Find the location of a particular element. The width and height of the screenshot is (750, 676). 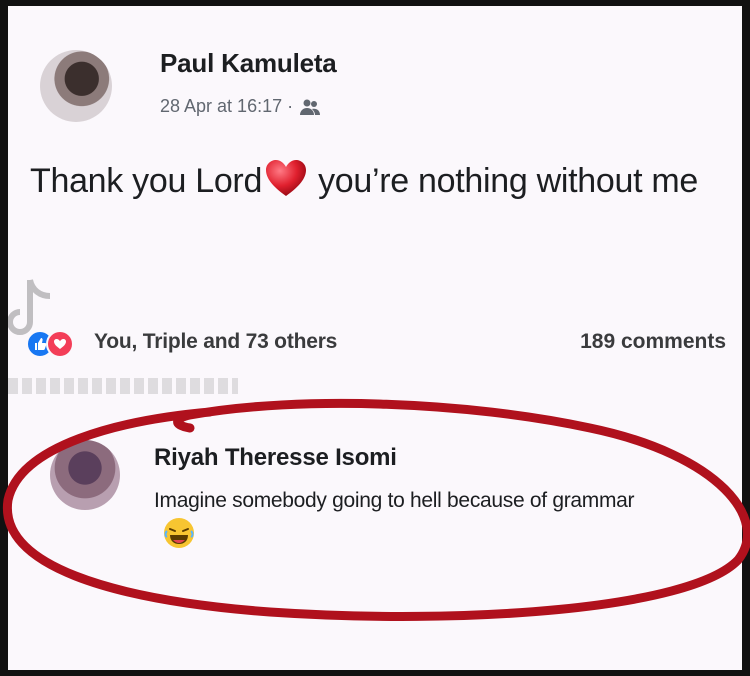

post-date: 28 Apr at 16:17 · is located at coordinates (226, 106).